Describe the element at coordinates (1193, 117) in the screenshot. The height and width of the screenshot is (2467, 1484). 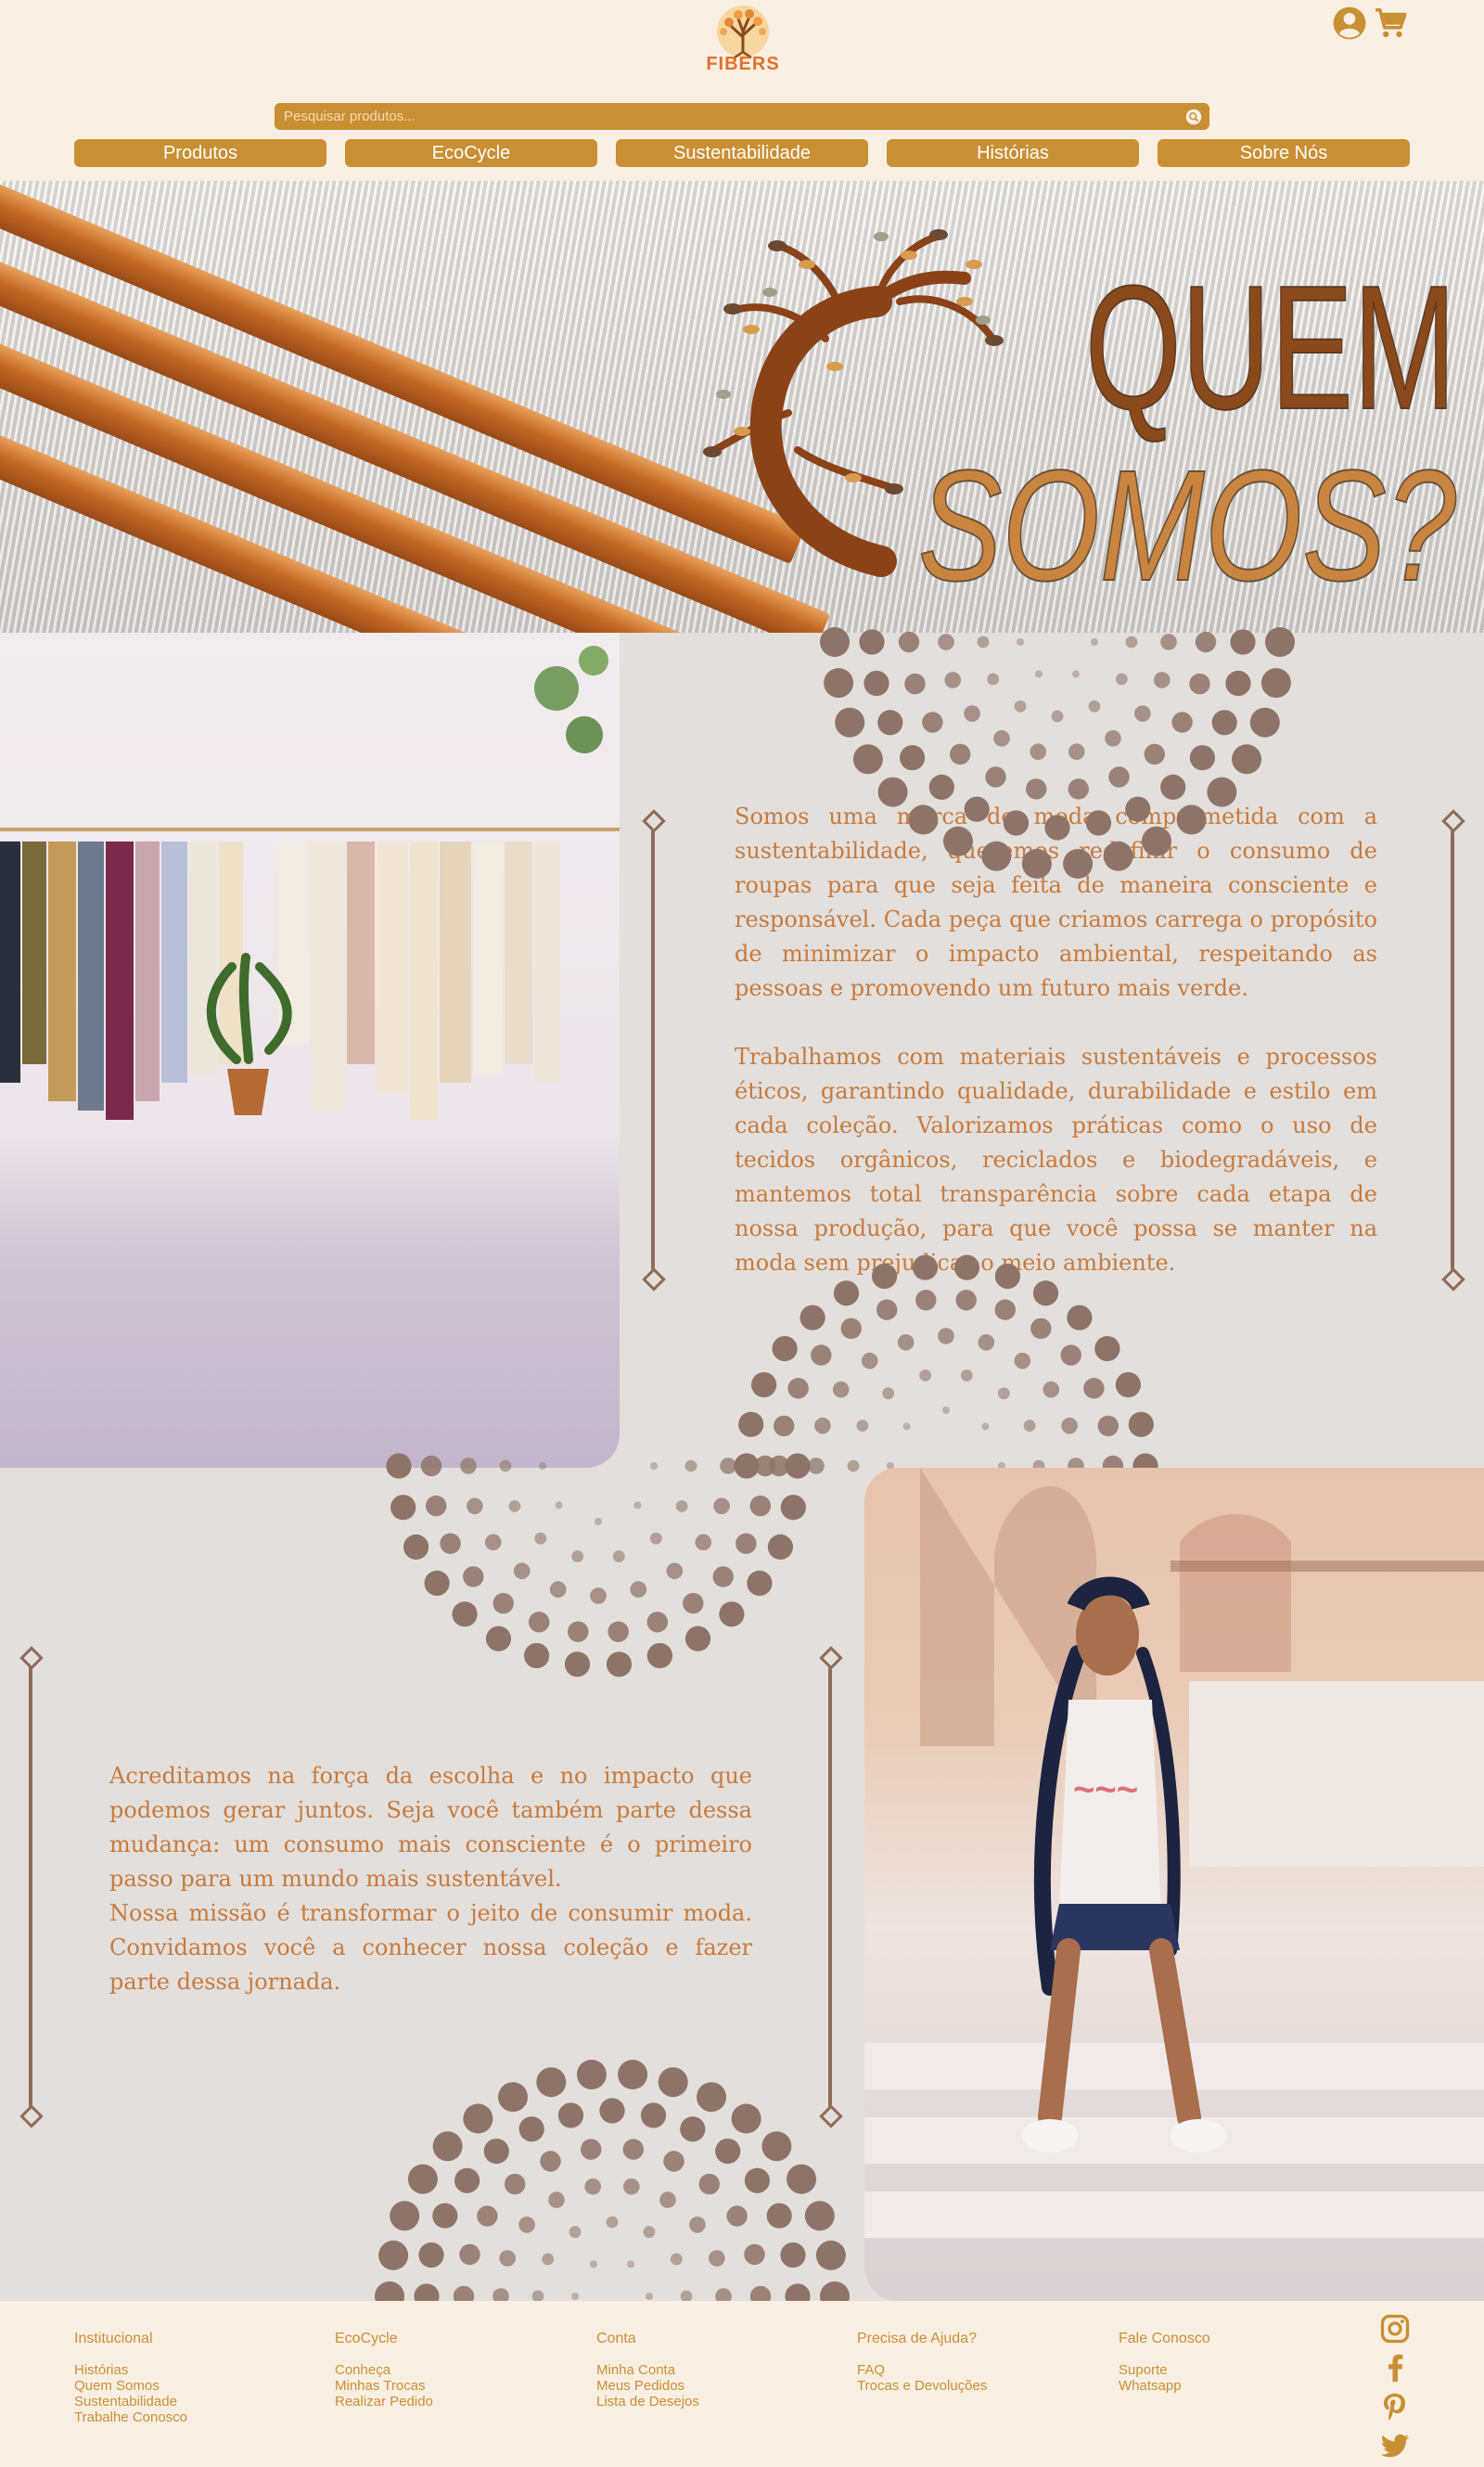
I see `search-icon` at that location.